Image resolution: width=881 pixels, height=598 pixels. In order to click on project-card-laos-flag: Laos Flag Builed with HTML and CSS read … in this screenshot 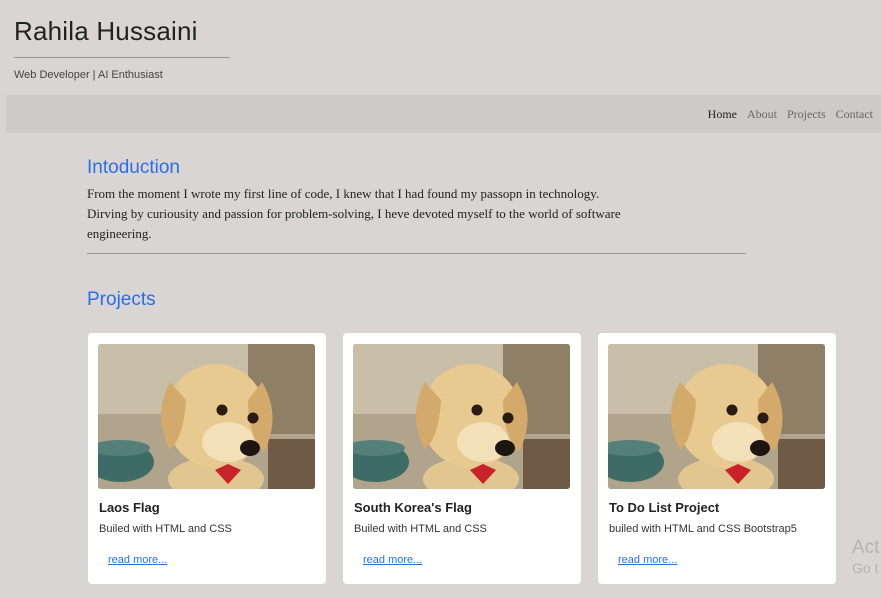, I will do `click(207, 458)`.